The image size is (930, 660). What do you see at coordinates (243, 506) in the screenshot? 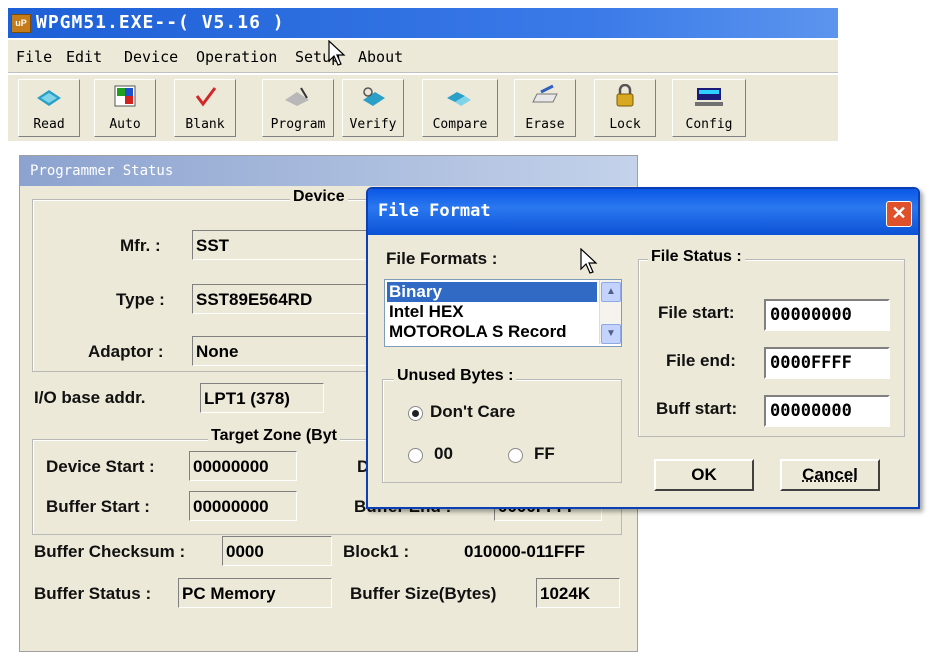
I see `buffer-start-value: 00000000` at bounding box center [243, 506].